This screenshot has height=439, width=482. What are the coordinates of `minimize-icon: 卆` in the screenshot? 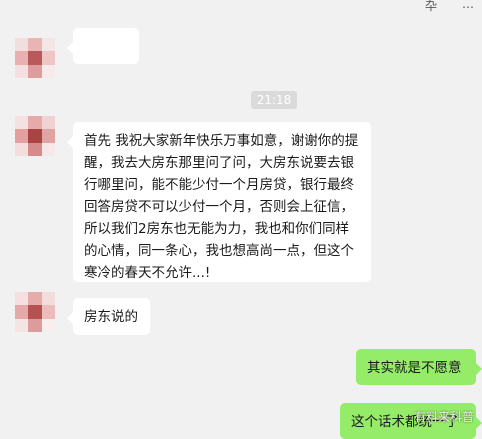 It's located at (431, 7).